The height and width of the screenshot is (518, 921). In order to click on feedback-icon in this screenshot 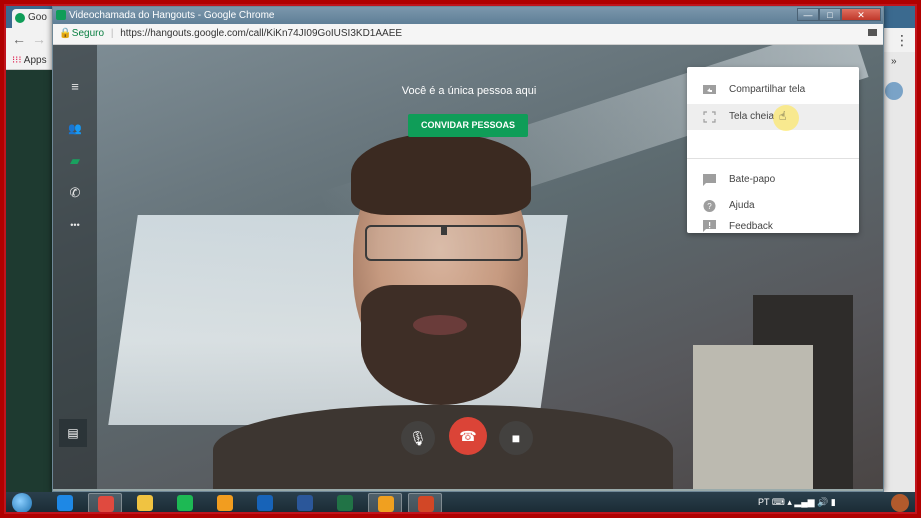, I will do `click(709, 226)`.